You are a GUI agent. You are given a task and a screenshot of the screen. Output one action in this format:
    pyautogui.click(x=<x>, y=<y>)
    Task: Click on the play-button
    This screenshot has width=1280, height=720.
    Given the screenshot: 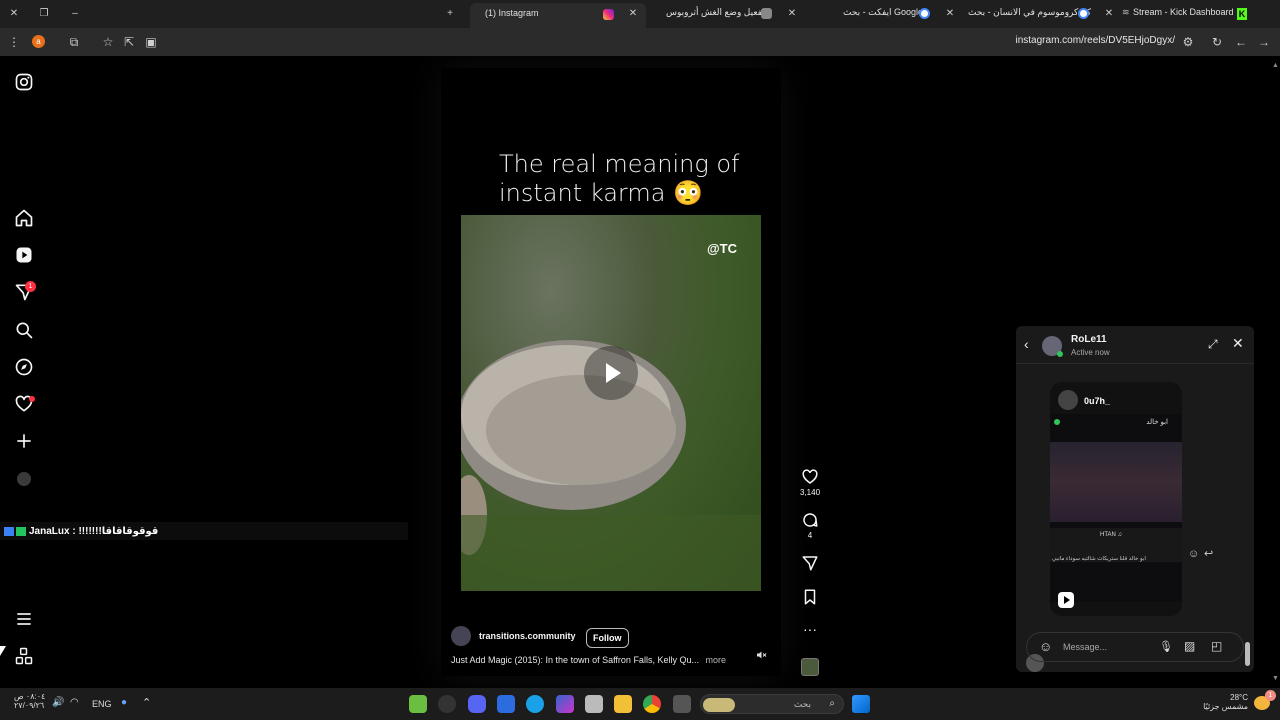 What is the action you would take?
    pyautogui.click(x=611, y=373)
    